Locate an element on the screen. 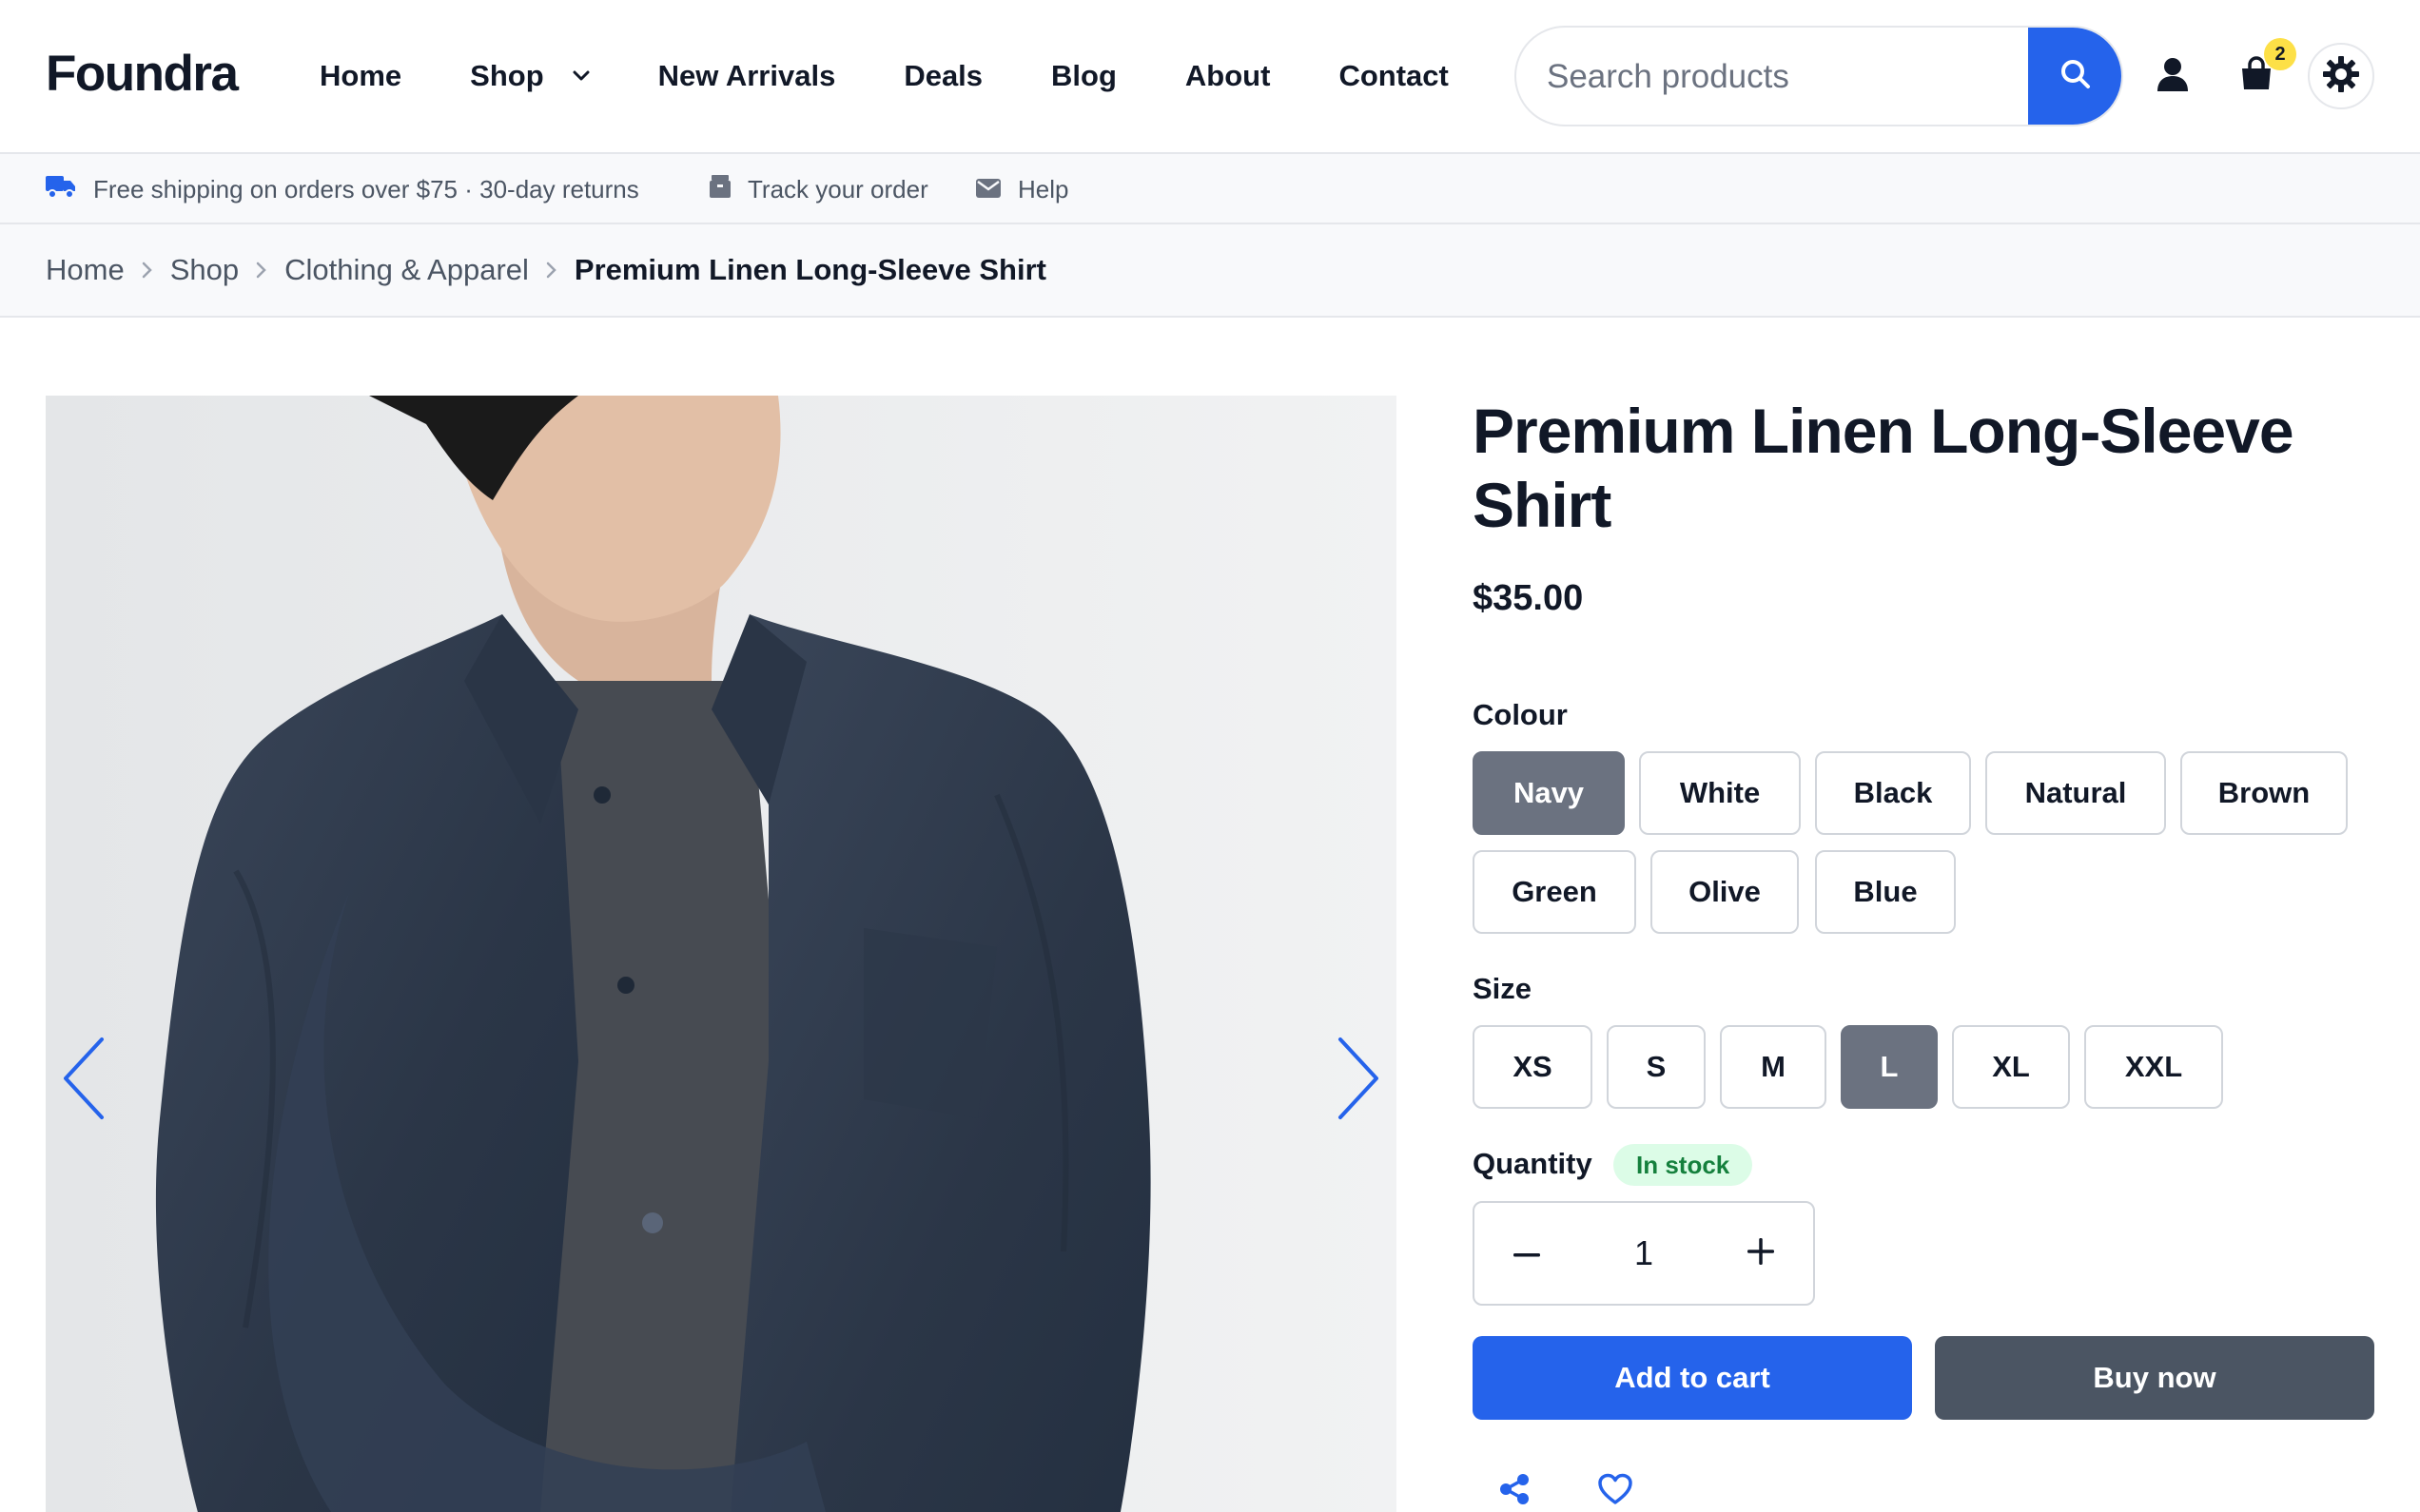  quantity-increase-button is located at coordinates (1760, 1254).